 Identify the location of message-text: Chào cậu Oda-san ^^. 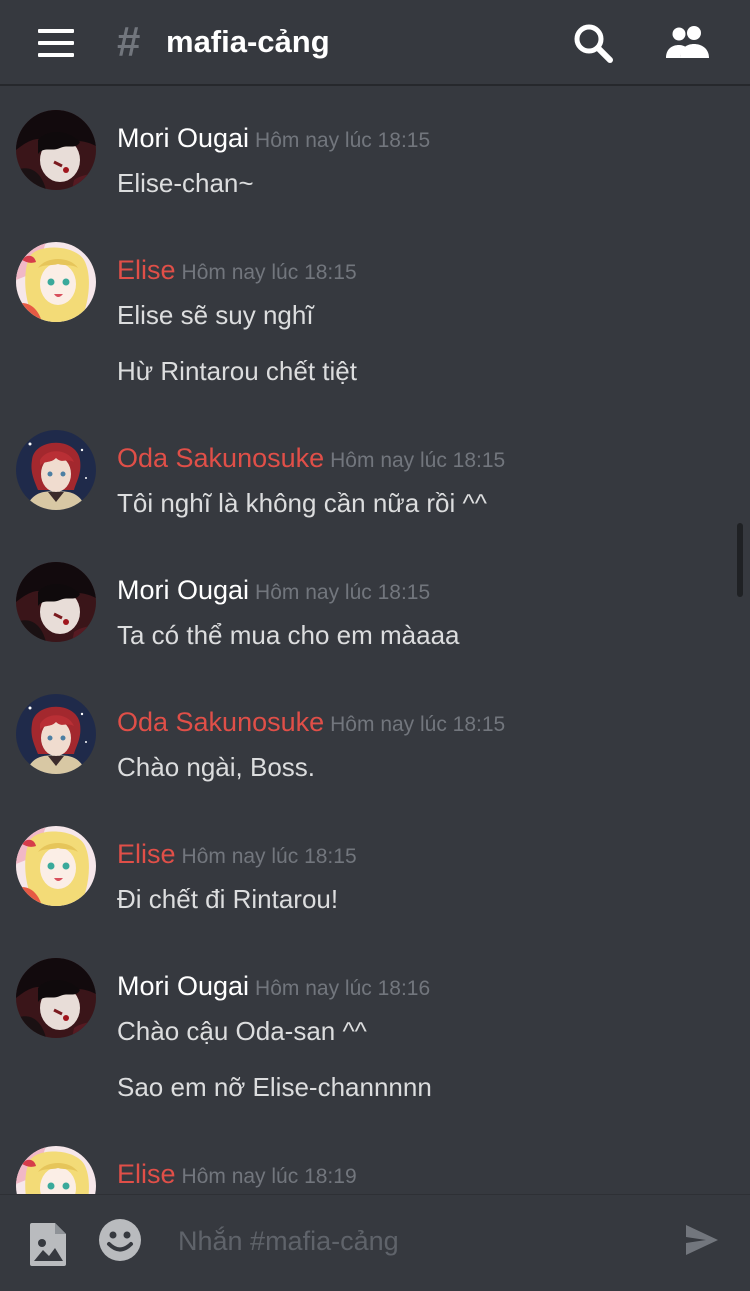
(242, 1031).